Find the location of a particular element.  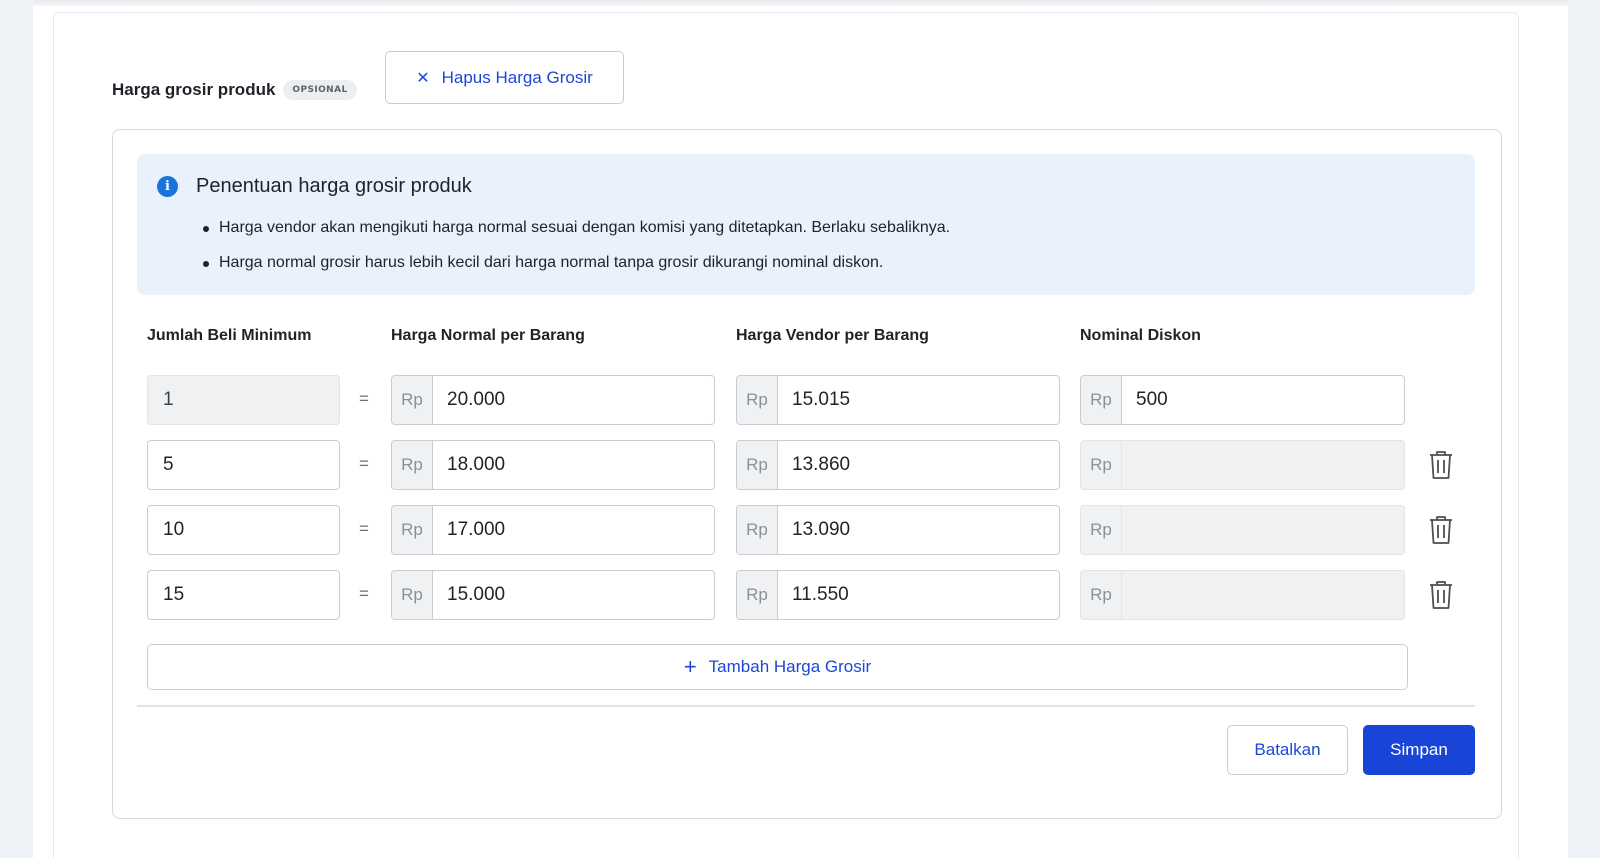

vendor-price-field: Rp 11.550 is located at coordinates (898, 595).